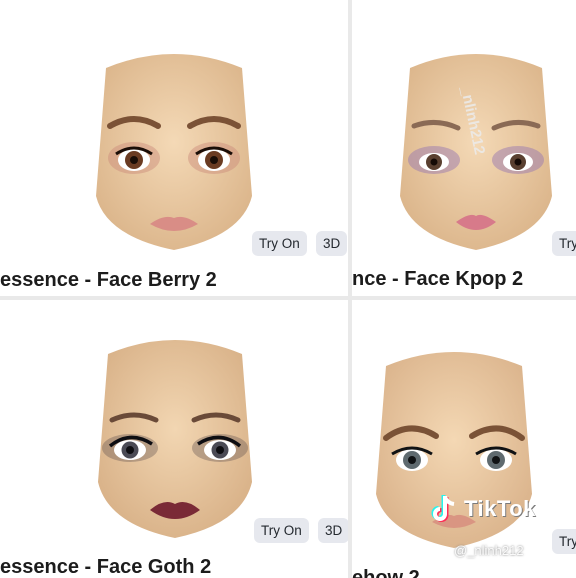  Describe the element at coordinates (105, 567) in the screenshot. I see `item-title: essence - Face Goth 2` at that location.